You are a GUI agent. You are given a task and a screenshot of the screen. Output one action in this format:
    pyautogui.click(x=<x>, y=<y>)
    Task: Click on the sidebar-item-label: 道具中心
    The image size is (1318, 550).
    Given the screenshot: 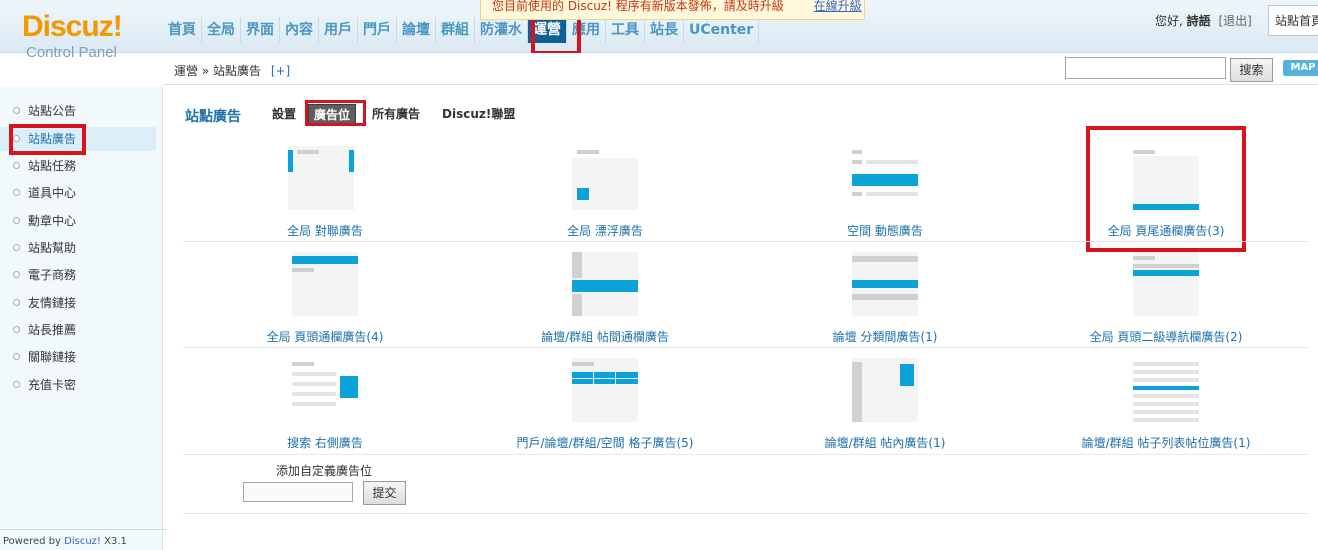 What is the action you would take?
    pyautogui.click(x=52, y=193)
    